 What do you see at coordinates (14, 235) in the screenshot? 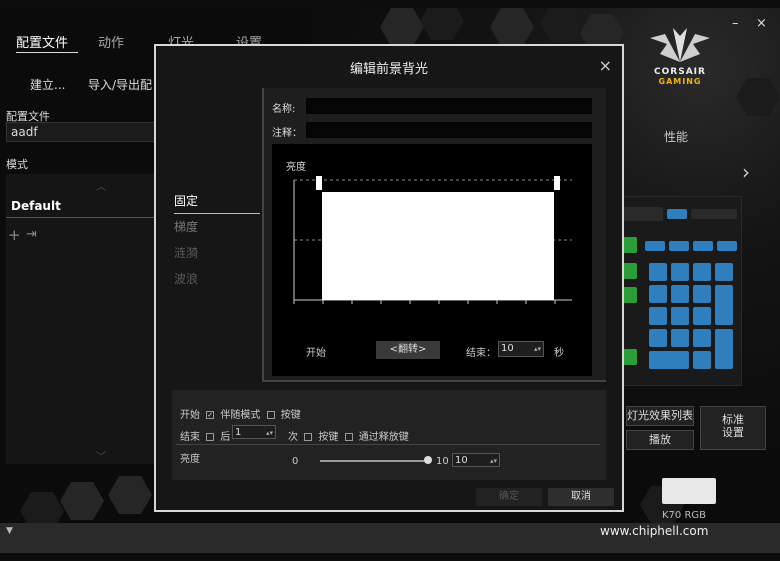
I see `plus-icon: +` at bounding box center [14, 235].